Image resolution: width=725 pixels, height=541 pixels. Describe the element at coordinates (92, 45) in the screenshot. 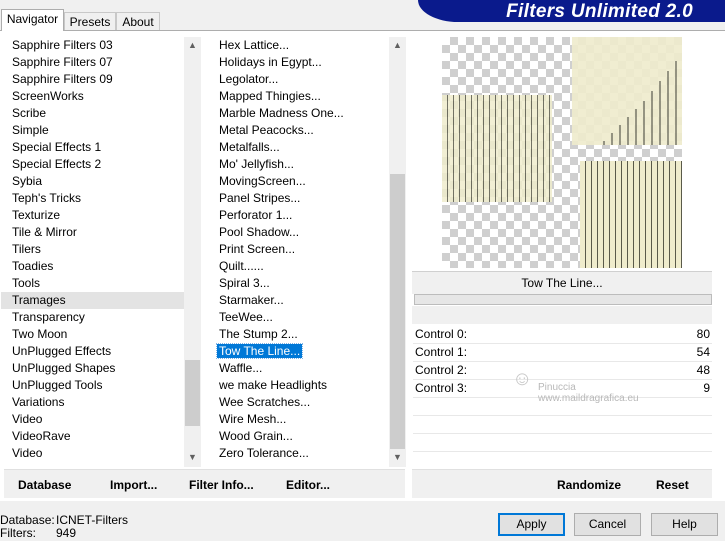

I see `list-item: Sapphire Filters 03` at that location.